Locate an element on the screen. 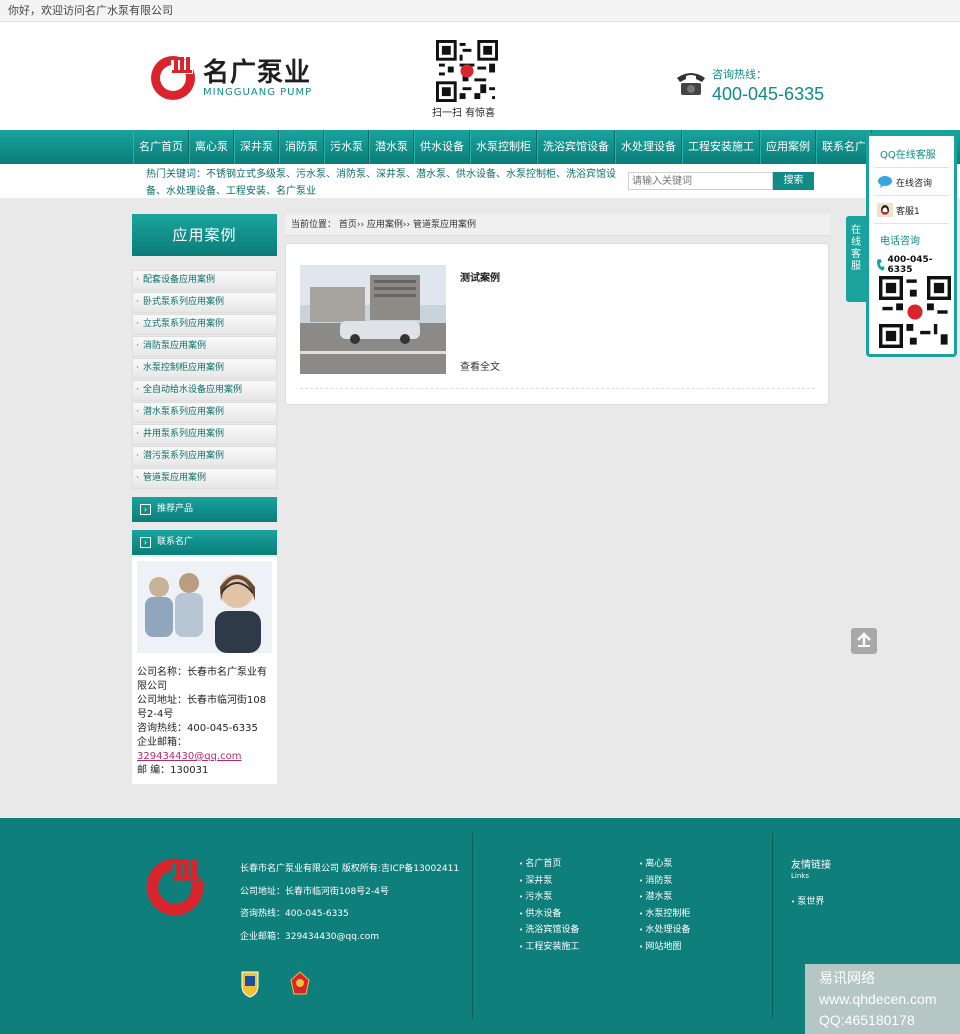 This screenshot has width=960, height=1034. nav-item-water-supply: 供水设备 is located at coordinates (442, 147).